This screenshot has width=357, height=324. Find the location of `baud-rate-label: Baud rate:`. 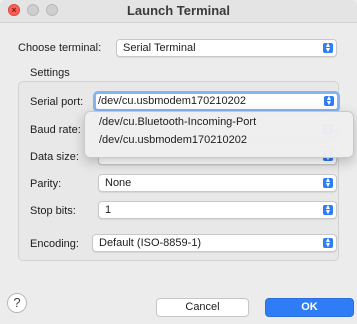

baud-rate-label: Baud rate: is located at coordinates (55, 130).